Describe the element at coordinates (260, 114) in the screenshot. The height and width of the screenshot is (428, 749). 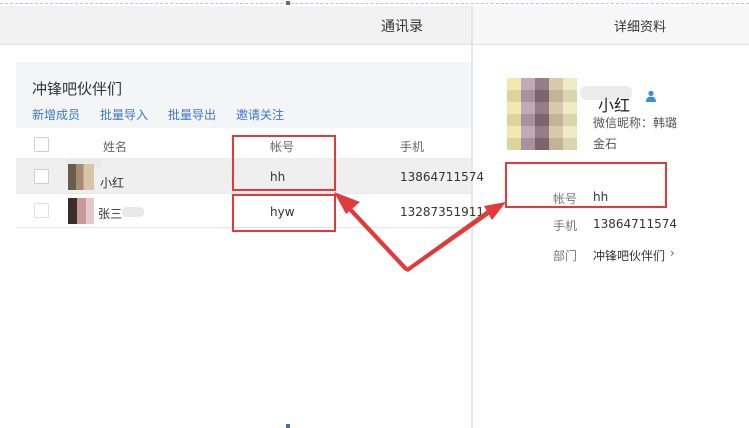
I see `invite-follow-button: 邀请关注` at that location.